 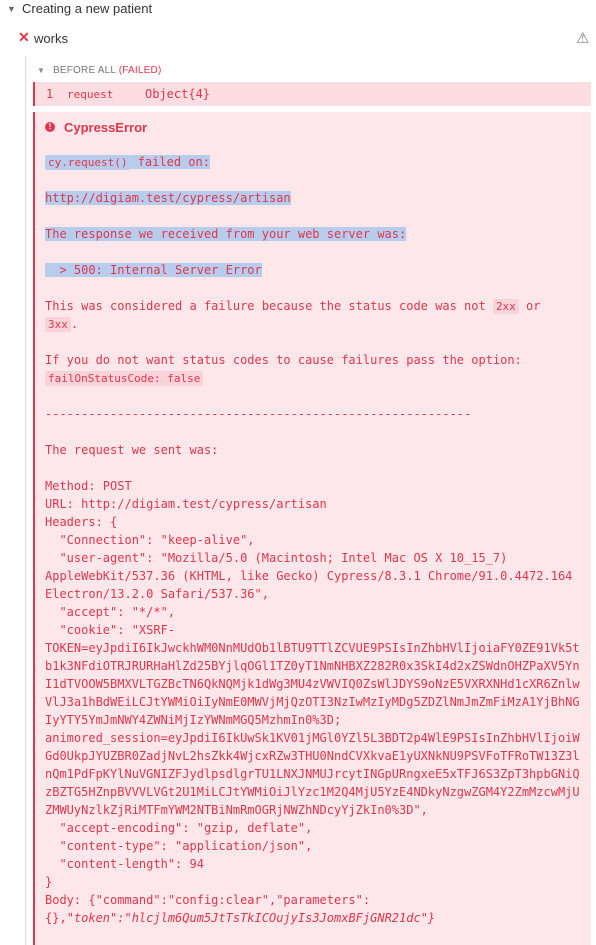 I want to click on request-line: "accept-encoding": "gzip, deflate",, so click(x=179, y=828).